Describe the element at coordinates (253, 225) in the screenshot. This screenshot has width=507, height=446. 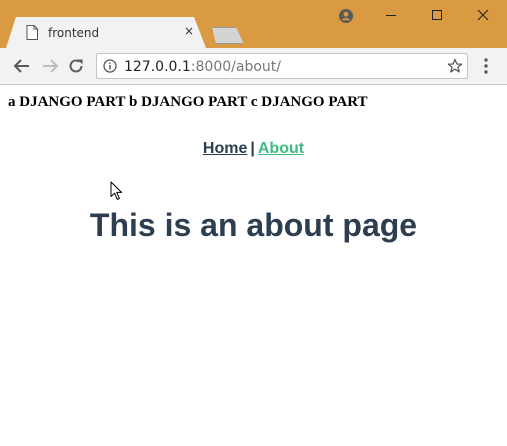
I see `page-title: This is an about page` at that location.